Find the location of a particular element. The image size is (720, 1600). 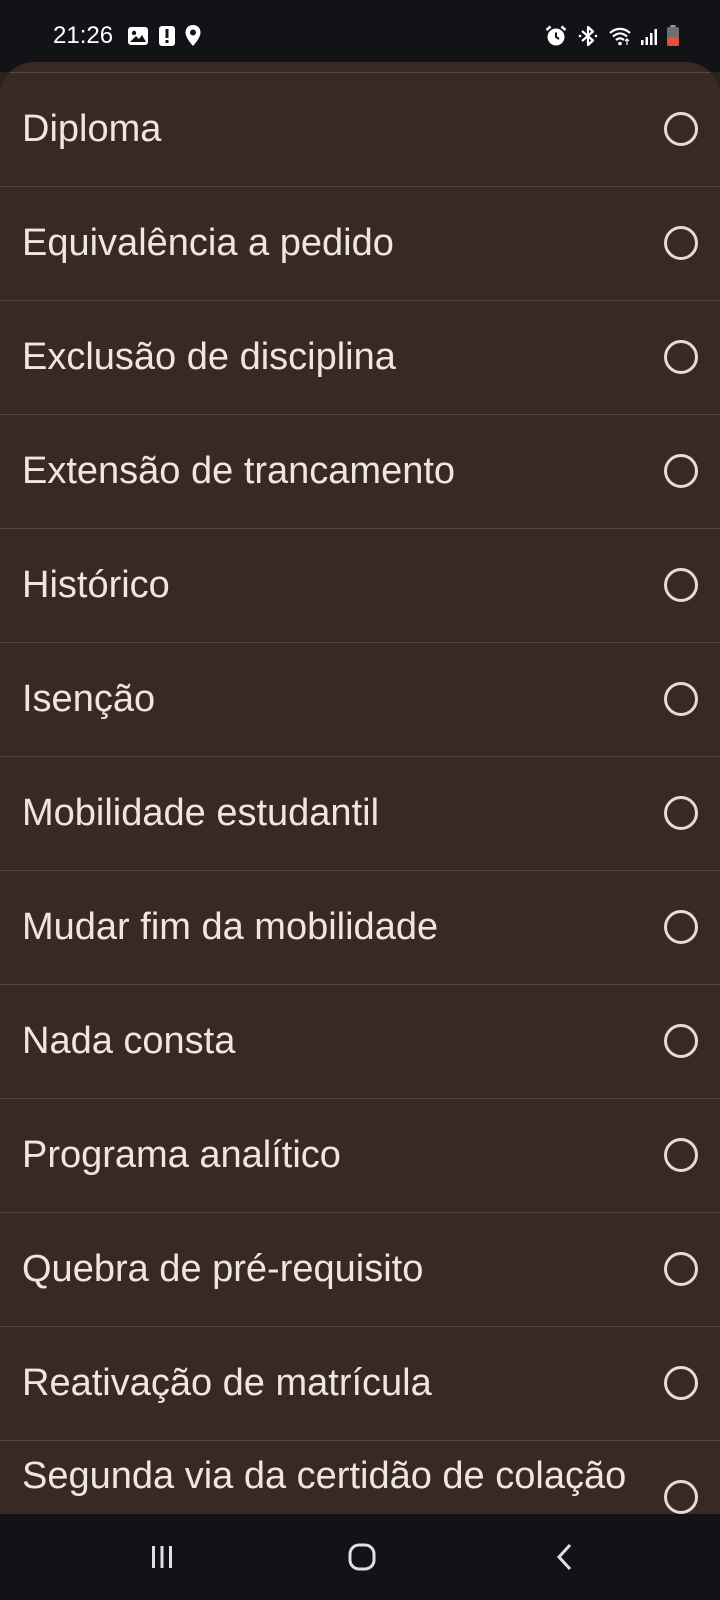

option-label: Nada consta is located at coordinates (129, 1041).